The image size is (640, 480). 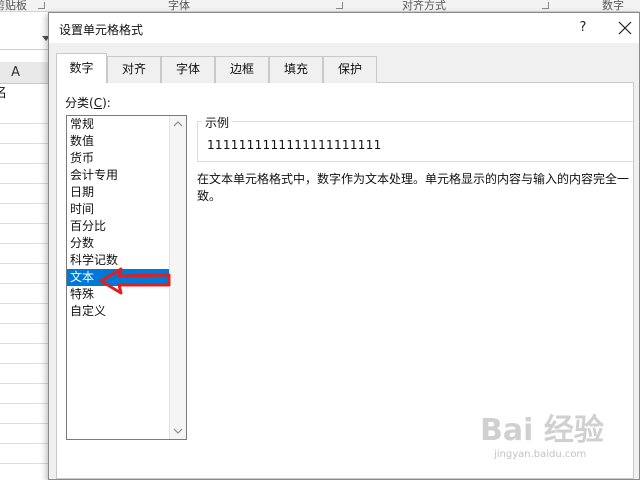 I want to click on sample-value: 1111111111111111111111, so click(x=294, y=145).